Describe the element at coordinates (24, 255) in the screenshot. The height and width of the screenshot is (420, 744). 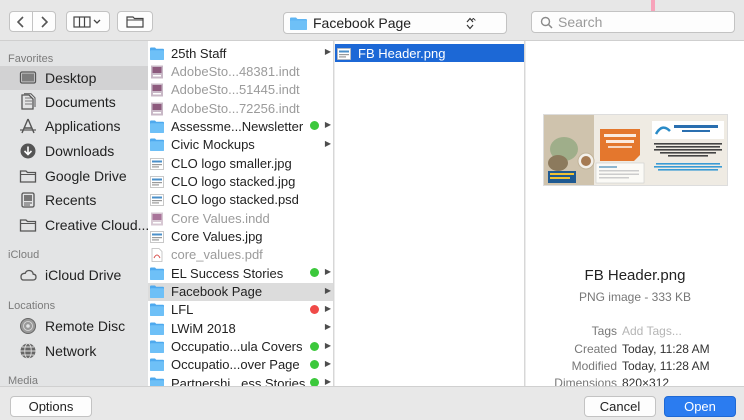
I see `sidebar-section-icloud: iCloud` at that location.